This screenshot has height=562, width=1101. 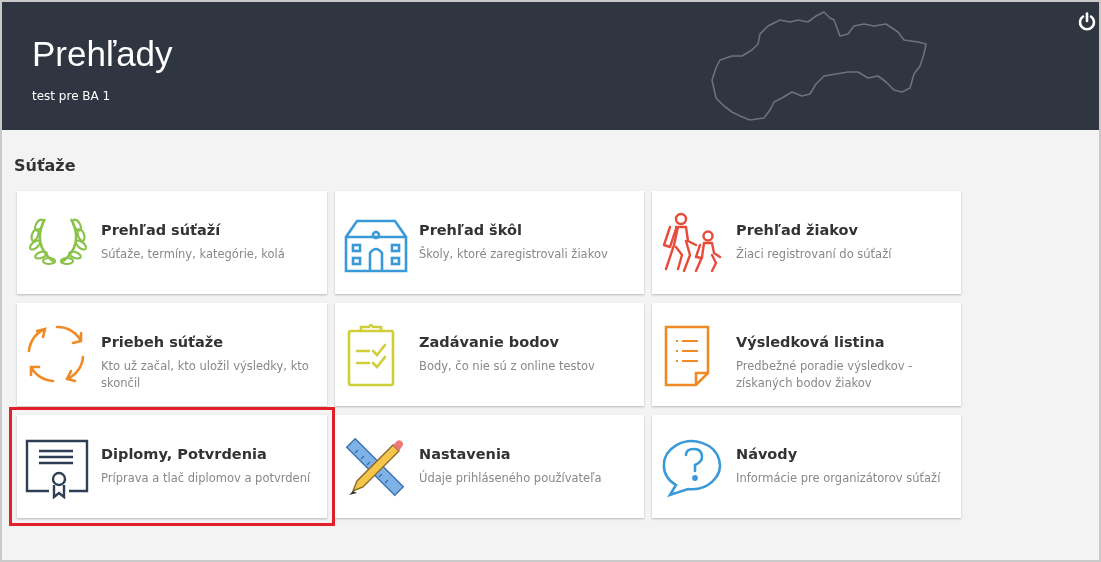 What do you see at coordinates (806, 355) in the screenshot?
I see `menu-tile: Výsledková listina Predbežné poradie výsledkov - získaných bodov žiakov` at bounding box center [806, 355].